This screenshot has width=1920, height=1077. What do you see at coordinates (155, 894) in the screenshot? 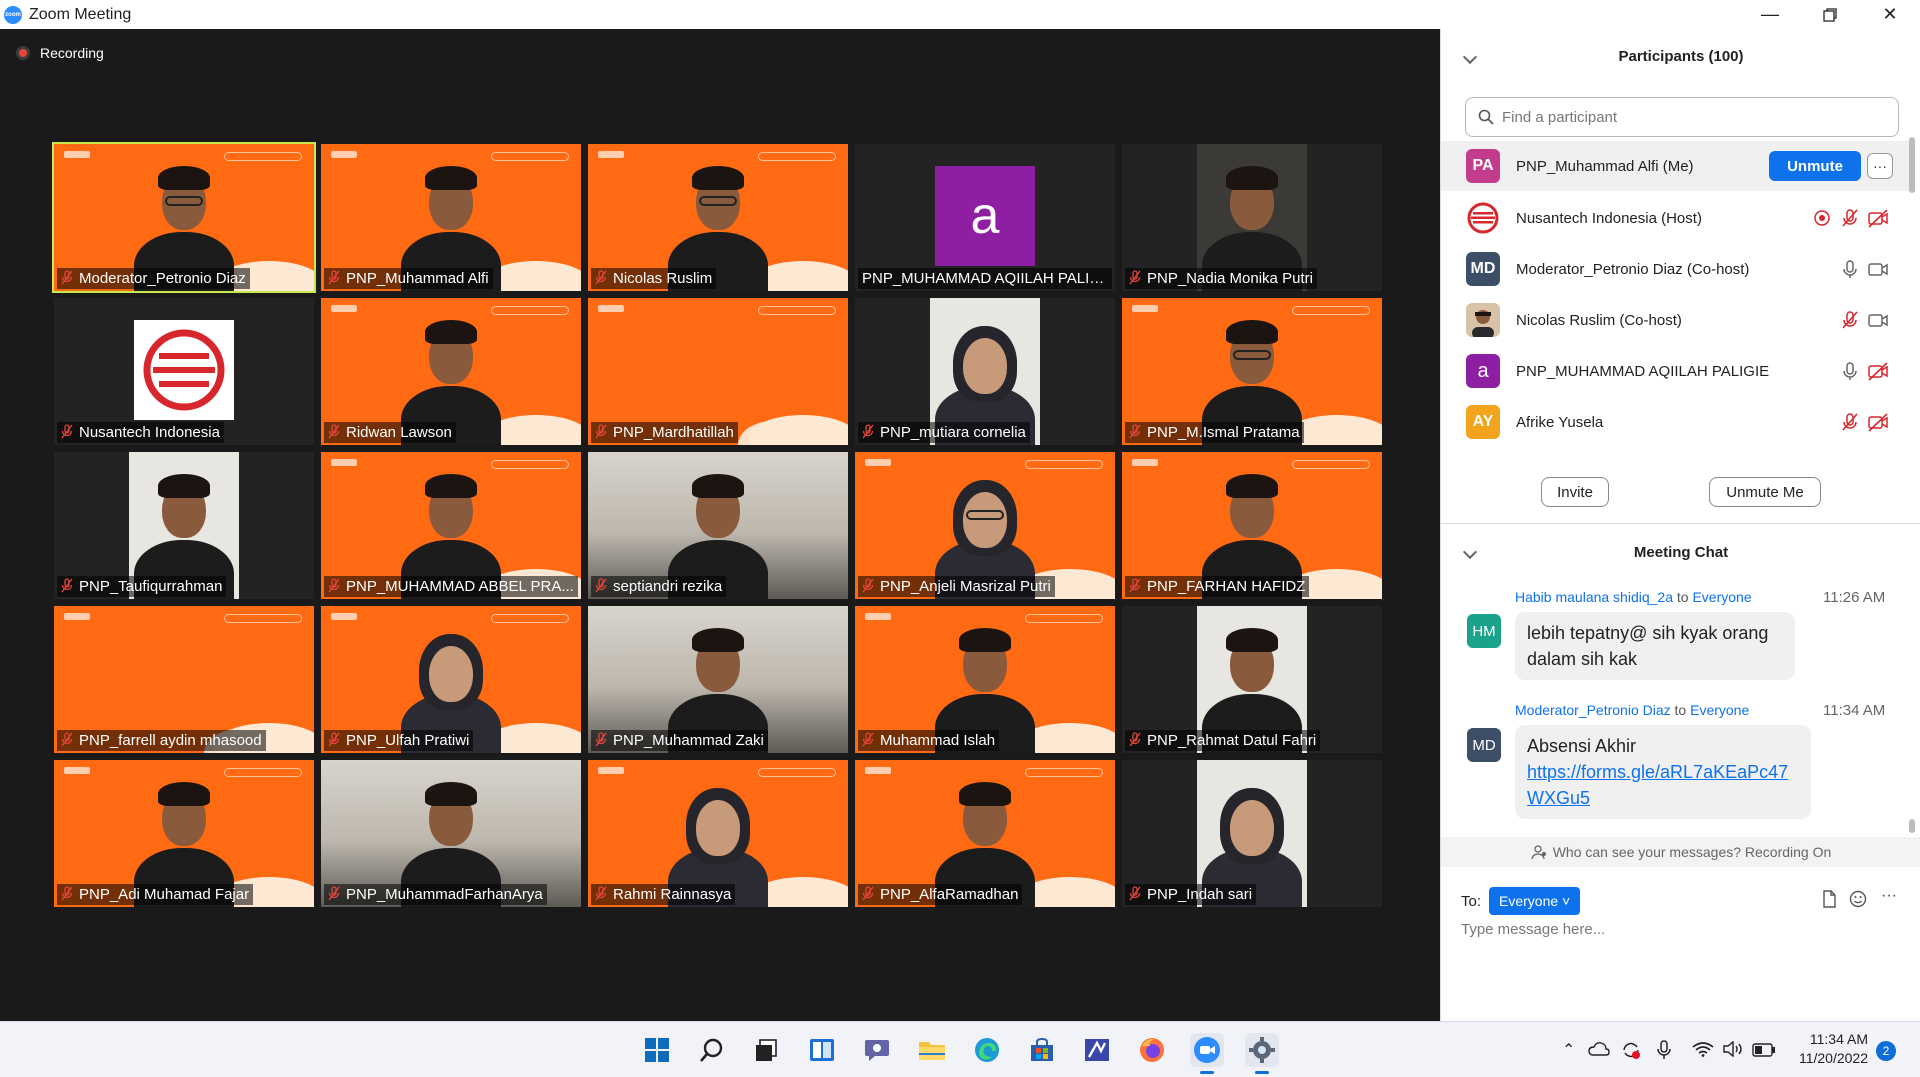
I see `participant-name-label: PNP_Adi Muhamad Fajar` at bounding box center [155, 894].